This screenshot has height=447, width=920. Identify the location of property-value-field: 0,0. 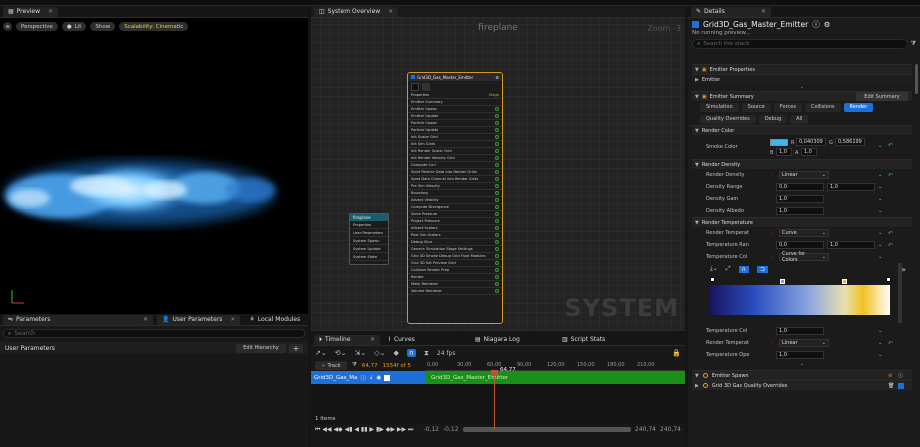
(800, 187).